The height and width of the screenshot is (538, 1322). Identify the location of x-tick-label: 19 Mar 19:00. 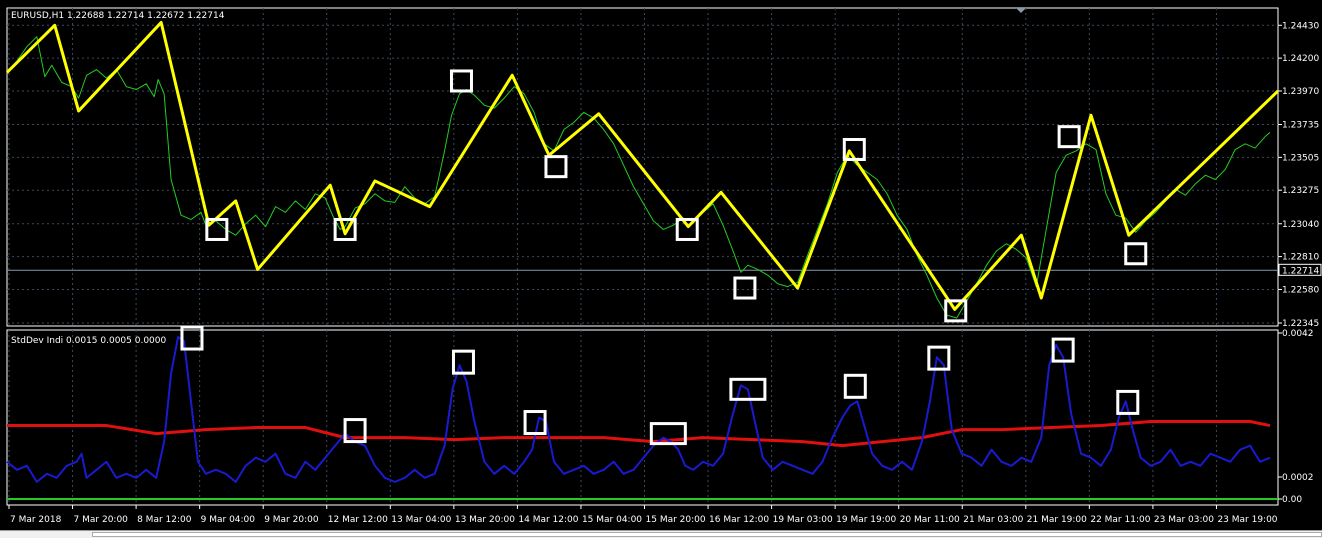
(866, 520).